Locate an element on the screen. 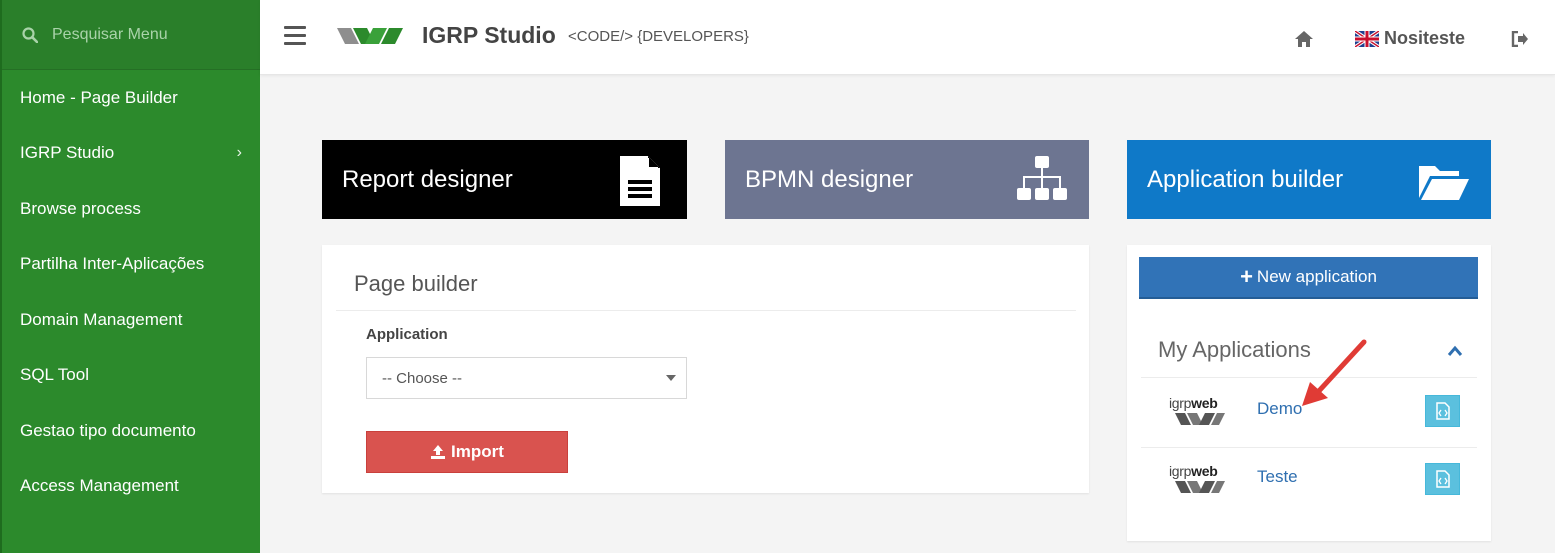  sidebar-item-igrp-studio: IGRP Studio › is located at coordinates (131, 154).